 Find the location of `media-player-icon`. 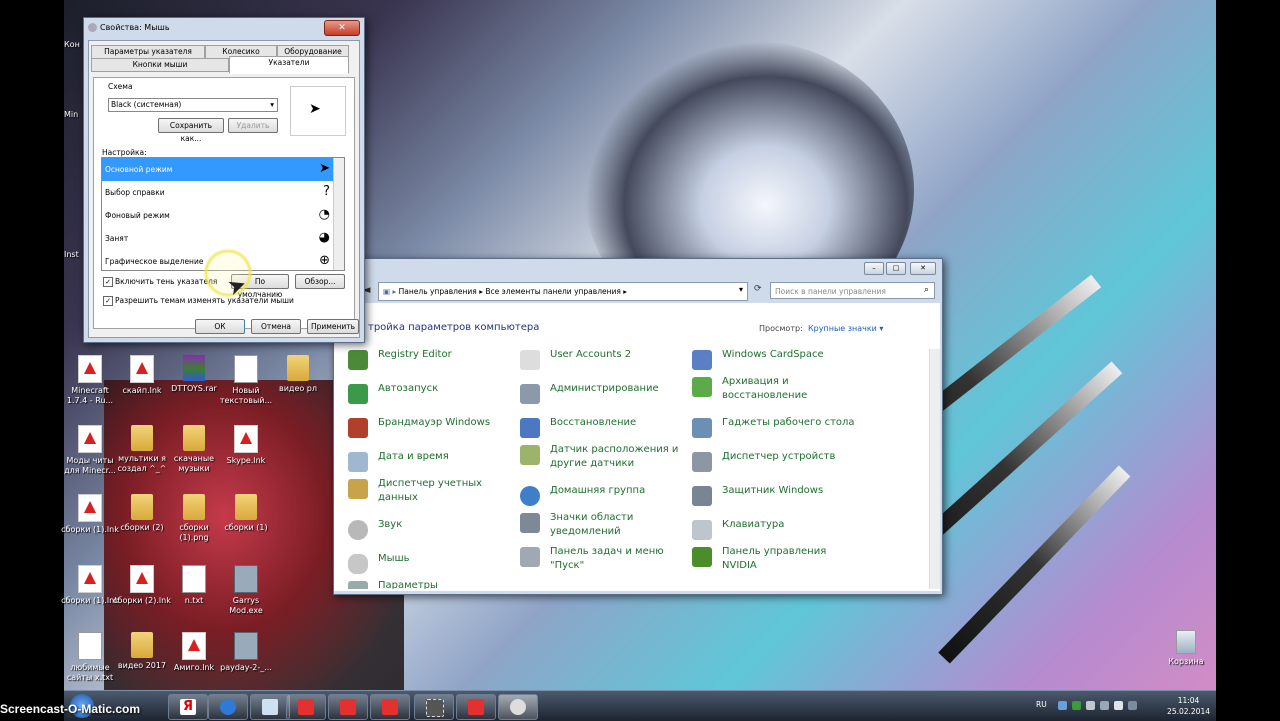

media-player-icon is located at coordinates (228, 707).